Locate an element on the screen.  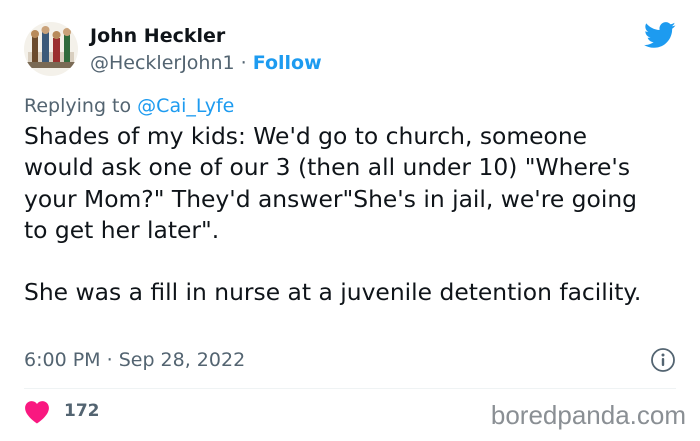
follow-button: Follow is located at coordinates (287, 63).